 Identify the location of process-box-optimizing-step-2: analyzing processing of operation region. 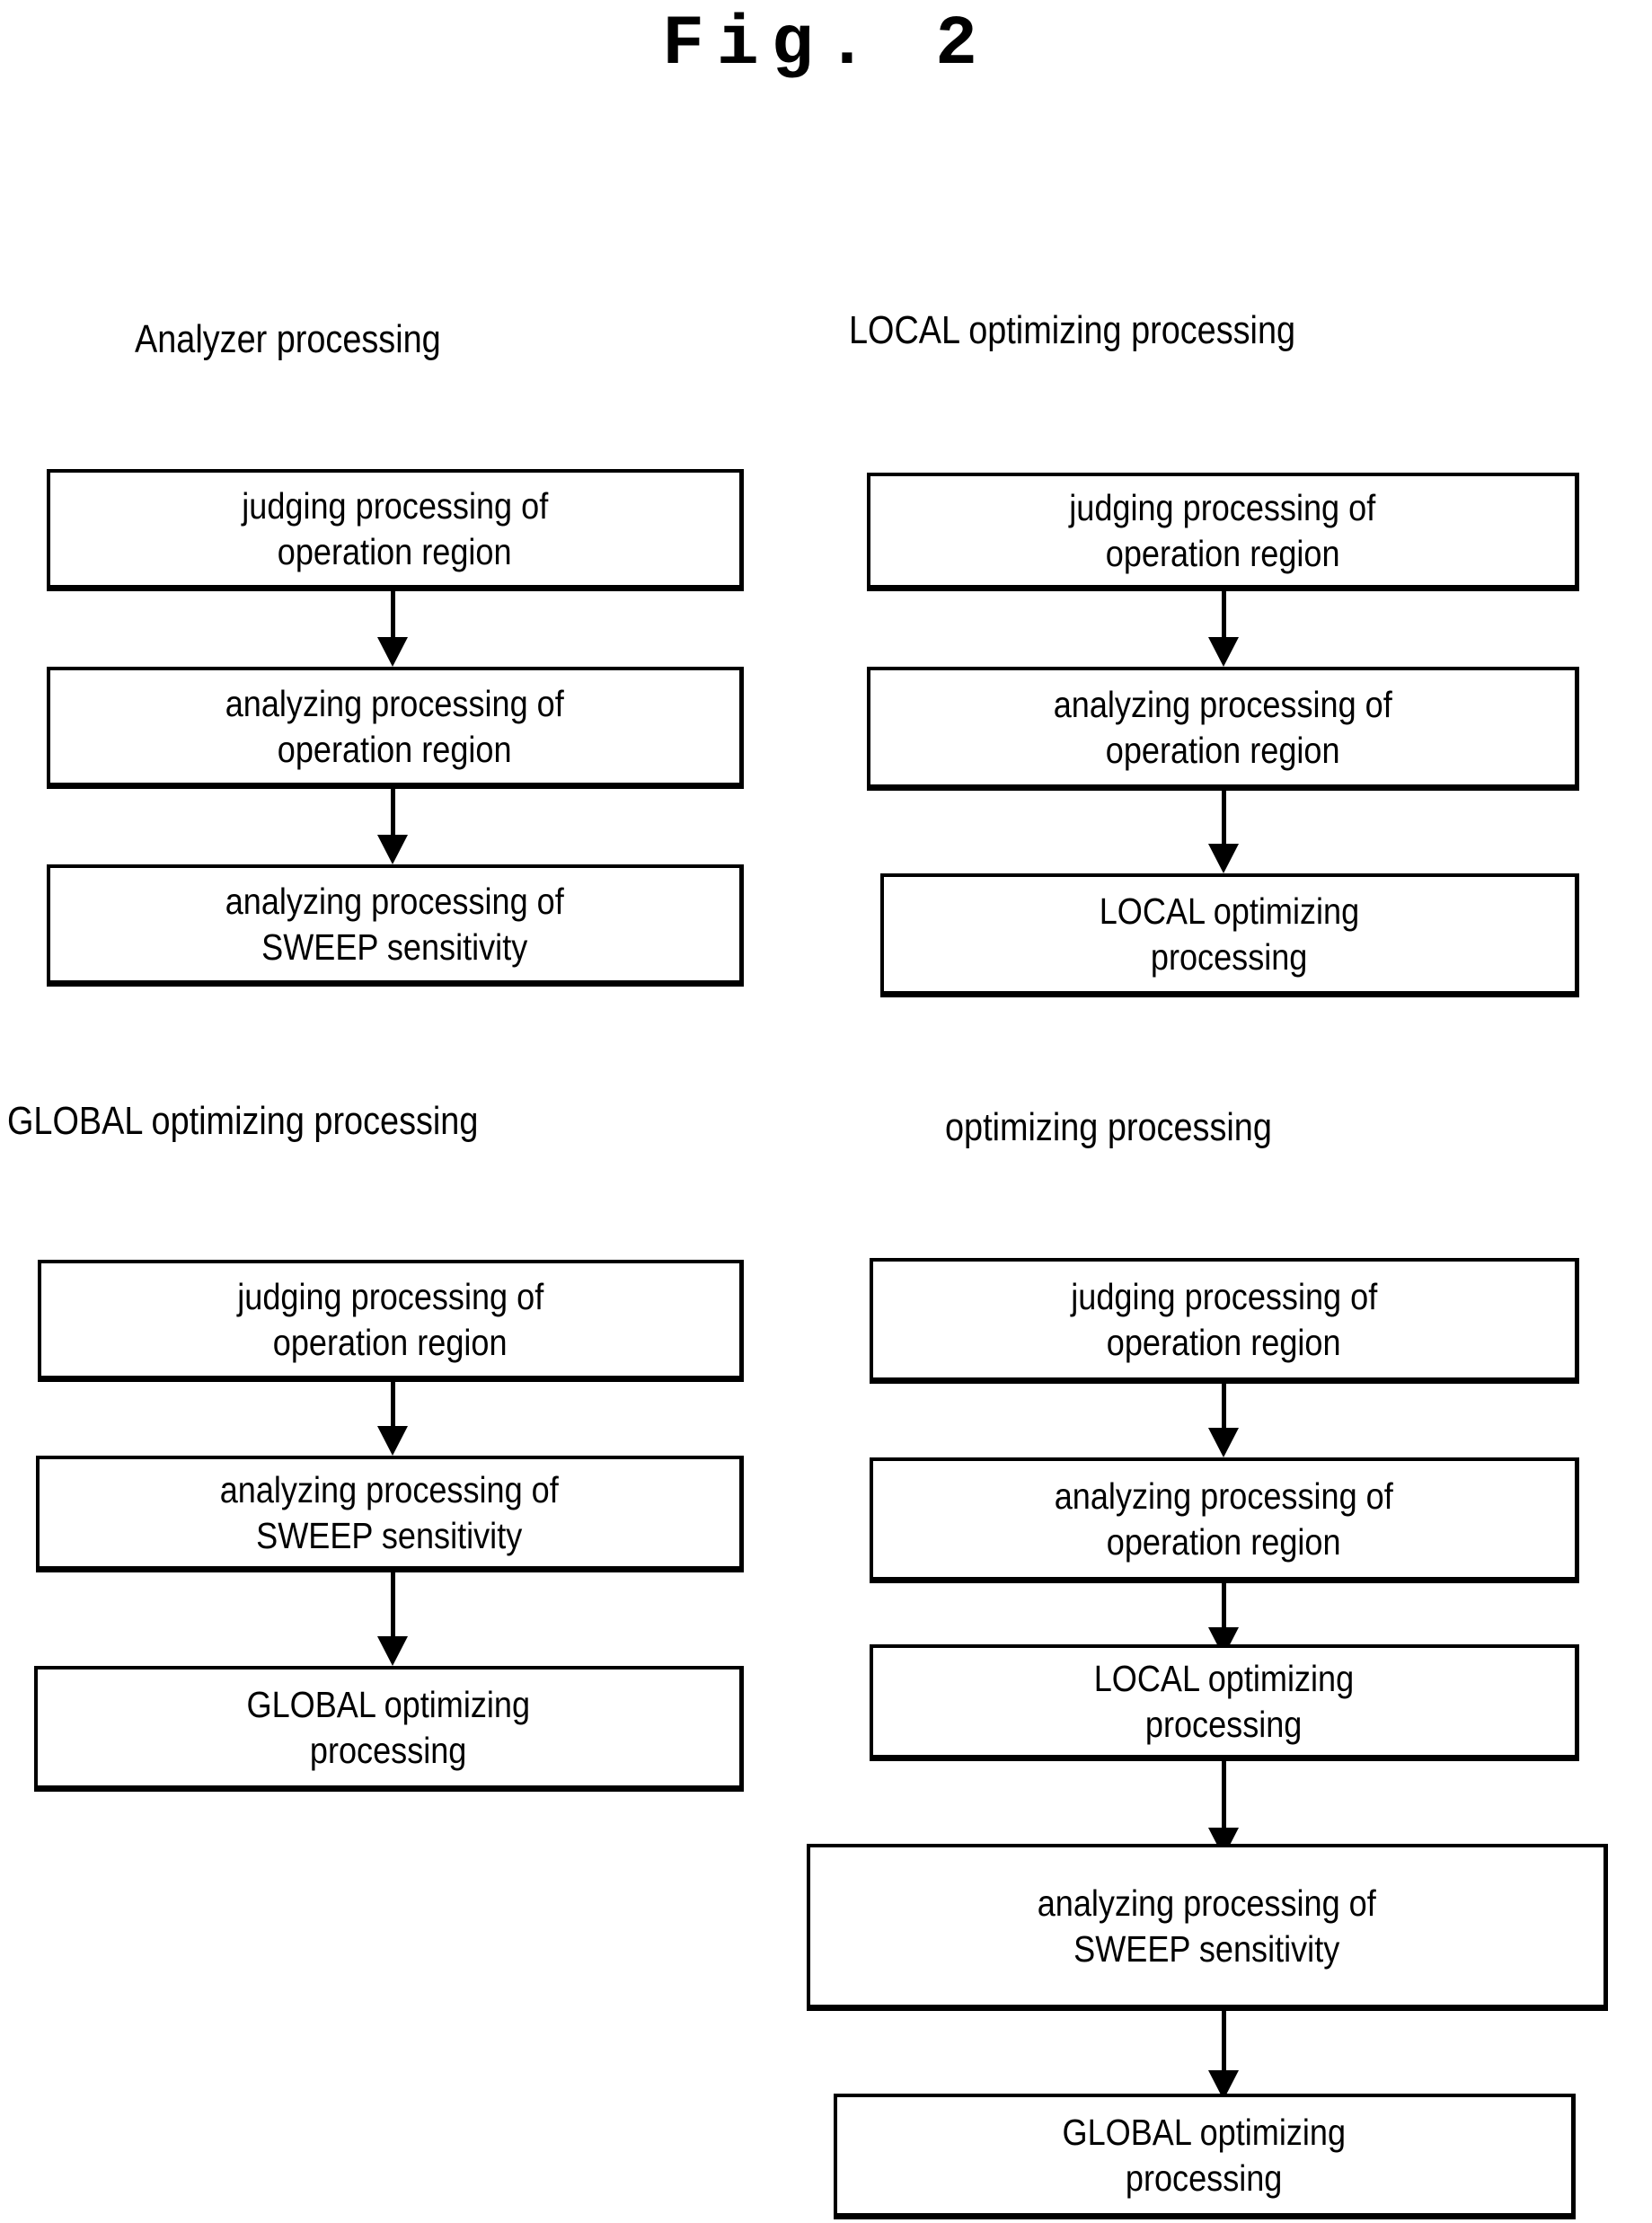
(1224, 1520).